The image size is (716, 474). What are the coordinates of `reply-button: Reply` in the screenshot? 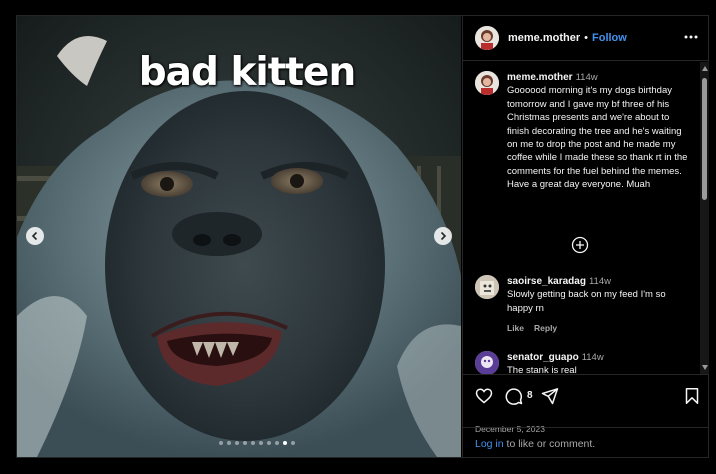 It's located at (545, 328).